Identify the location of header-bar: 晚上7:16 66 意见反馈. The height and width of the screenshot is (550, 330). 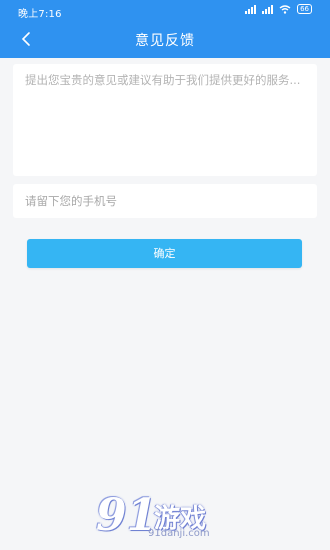
(165, 29).